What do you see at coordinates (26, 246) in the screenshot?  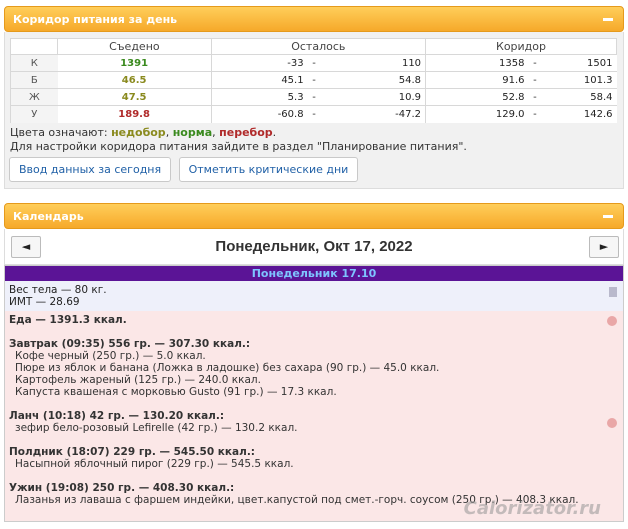 I see `prev-day-button: ◄` at bounding box center [26, 246].